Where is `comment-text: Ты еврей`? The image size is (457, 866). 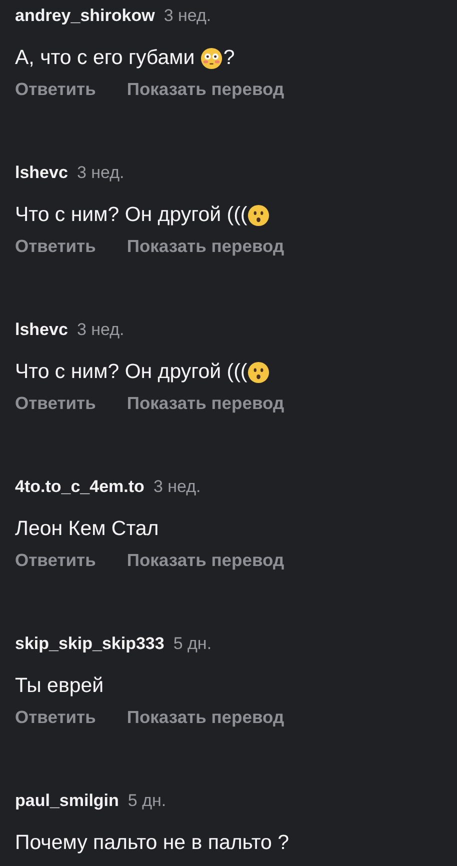
comment-text: Ты еврей is located at coordinates (59, 686).